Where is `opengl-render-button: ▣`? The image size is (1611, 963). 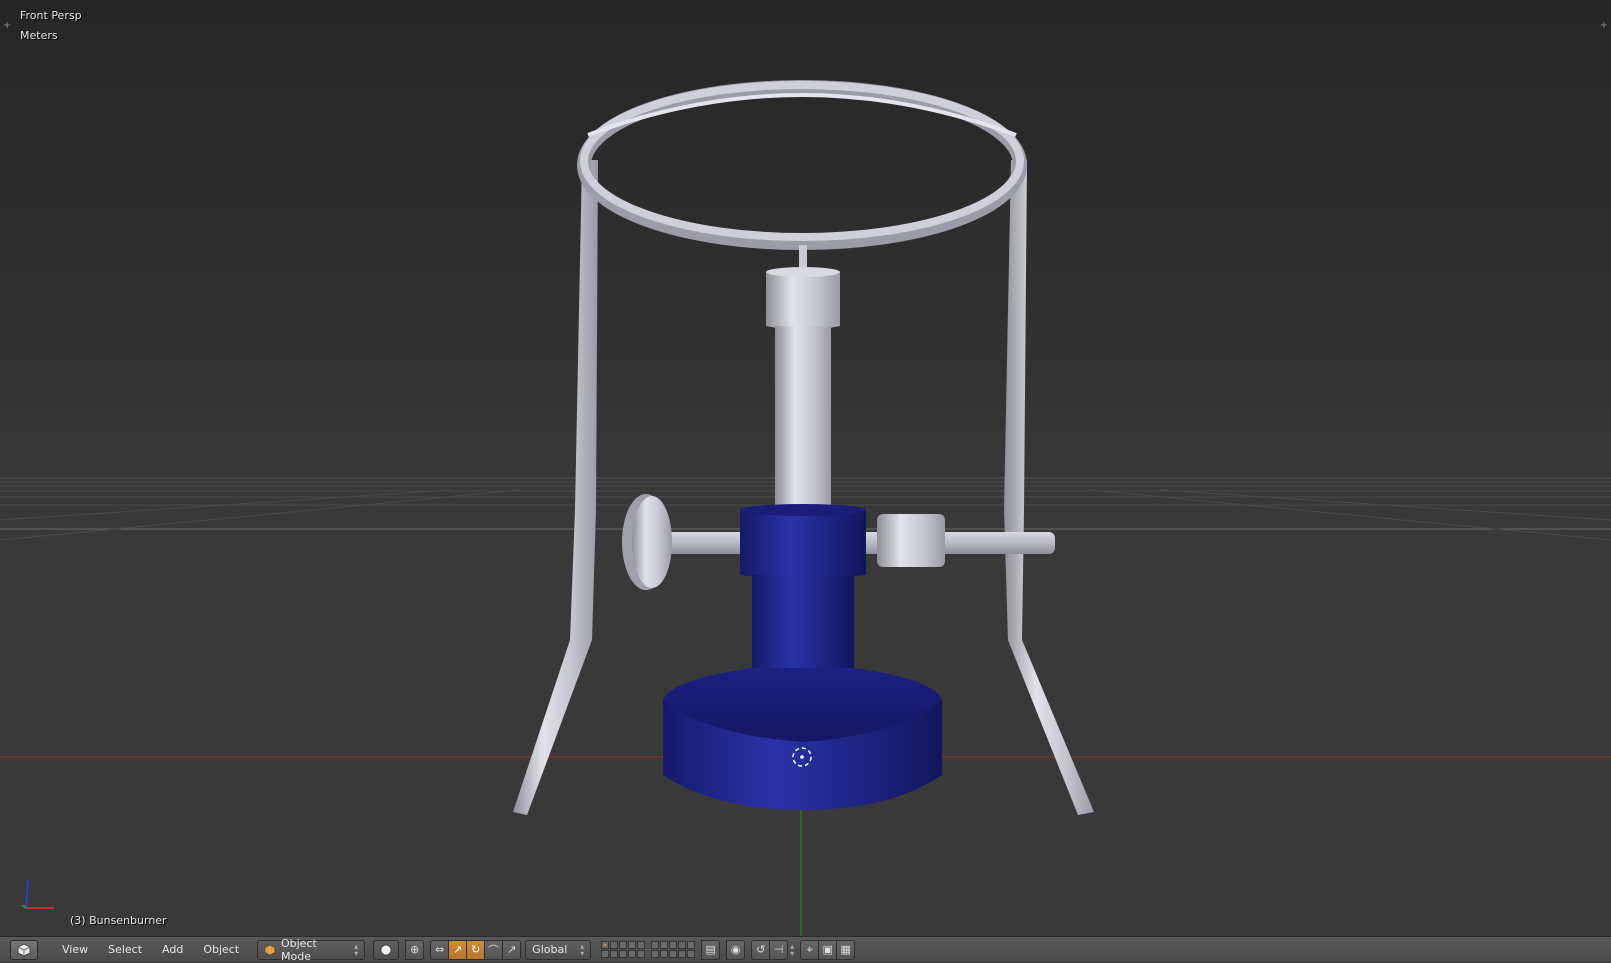 opengl-render-button: ▣ is located at coordinates (828, 949).